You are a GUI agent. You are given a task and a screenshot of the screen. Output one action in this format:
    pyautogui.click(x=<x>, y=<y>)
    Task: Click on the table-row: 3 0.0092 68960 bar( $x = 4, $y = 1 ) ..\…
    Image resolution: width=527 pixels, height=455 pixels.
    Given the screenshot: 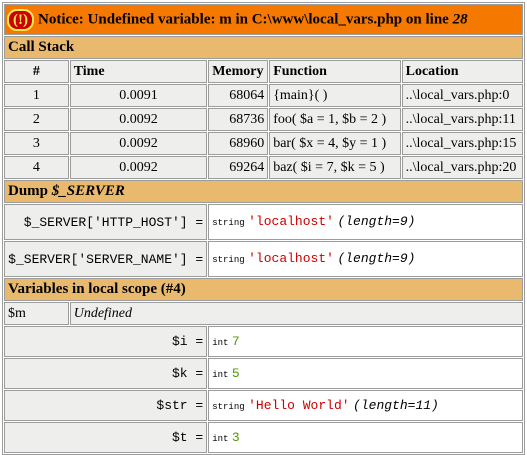 What is the action you would take?
    pyautogui.click(x=263, y=143)
    